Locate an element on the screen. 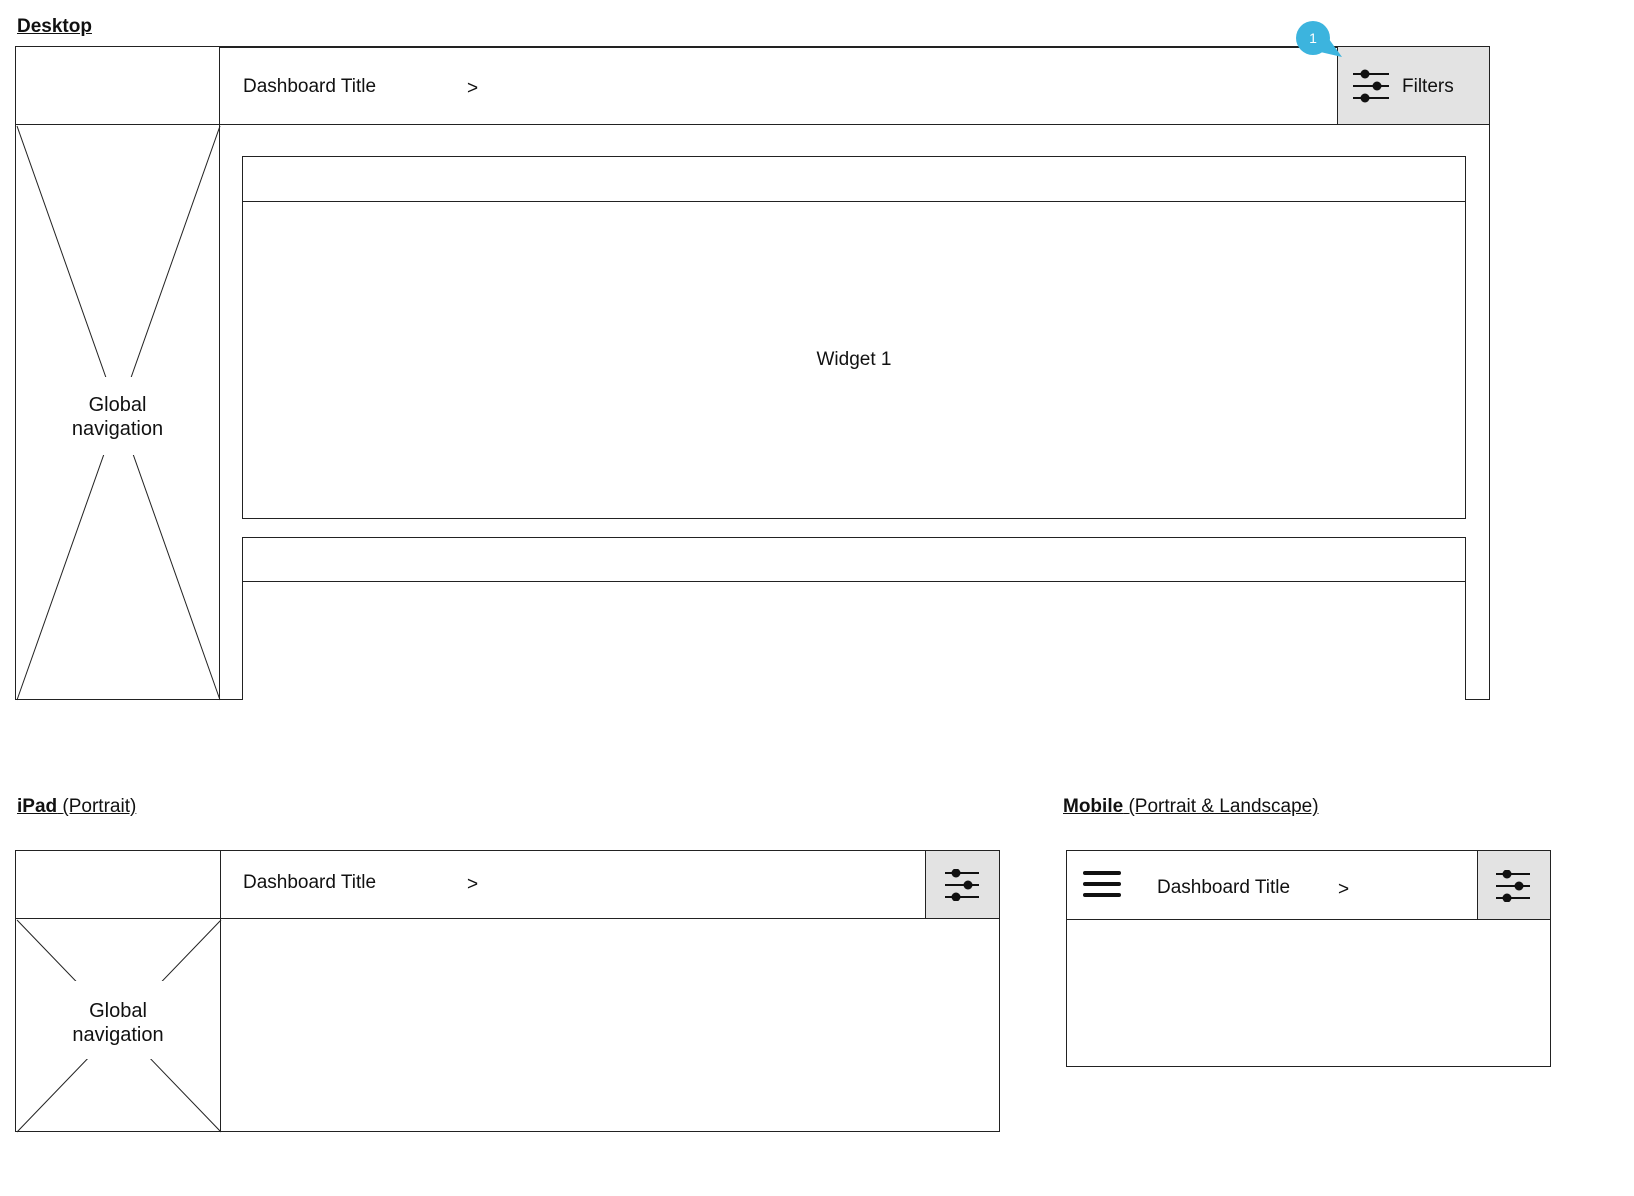 This screenshot has width=1634, height=1196. desktop-nav-placeholder-label: Global navigation is located at coordinates (117, 416).